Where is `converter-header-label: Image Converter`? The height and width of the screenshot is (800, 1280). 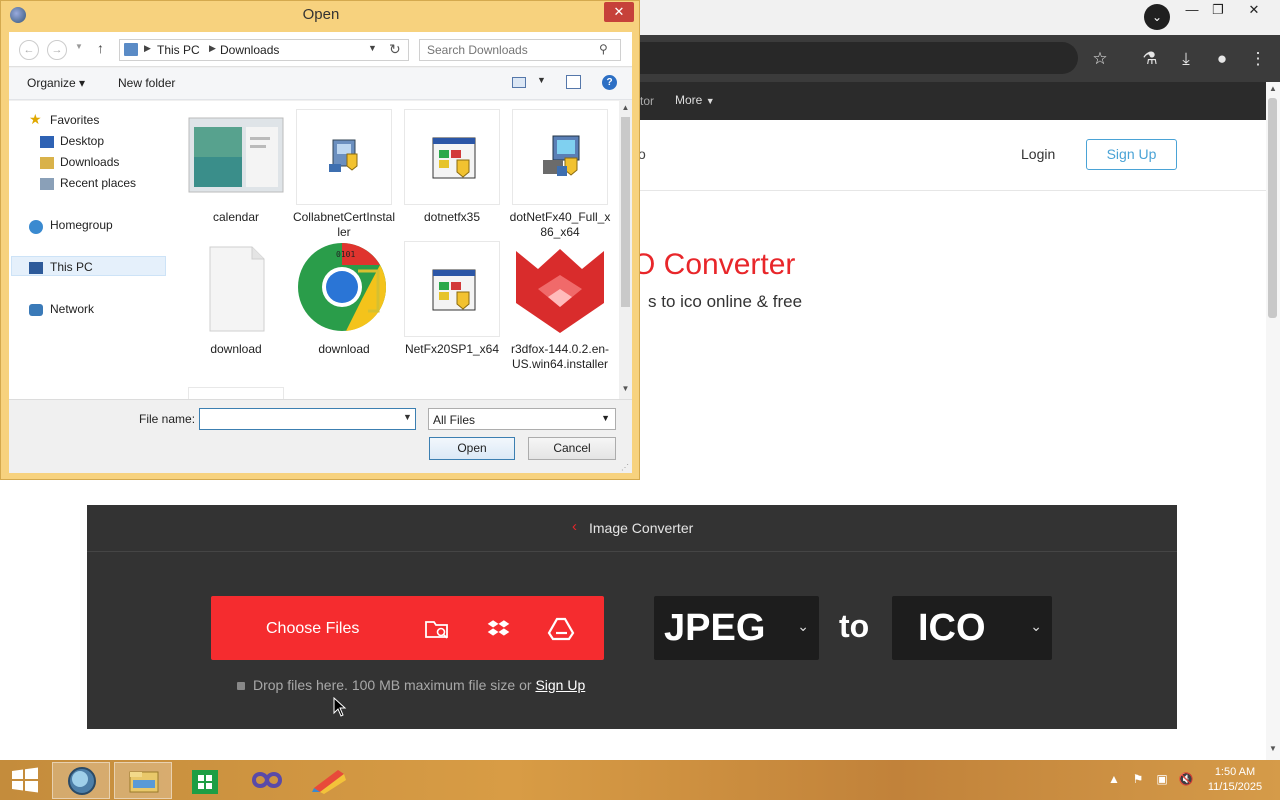
converter-header-label: Image Converter is located at coordinates (641, 528).